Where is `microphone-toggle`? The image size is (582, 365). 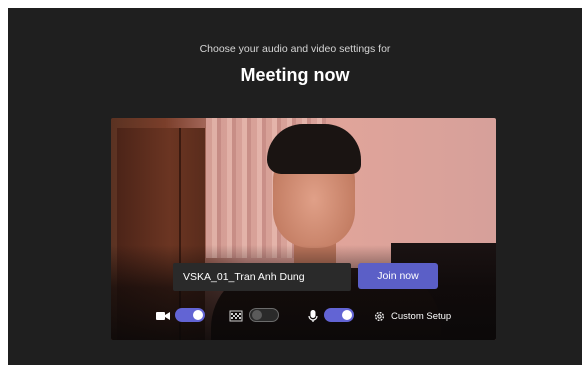
microphone-toggle is located at coordinates (339, 315).